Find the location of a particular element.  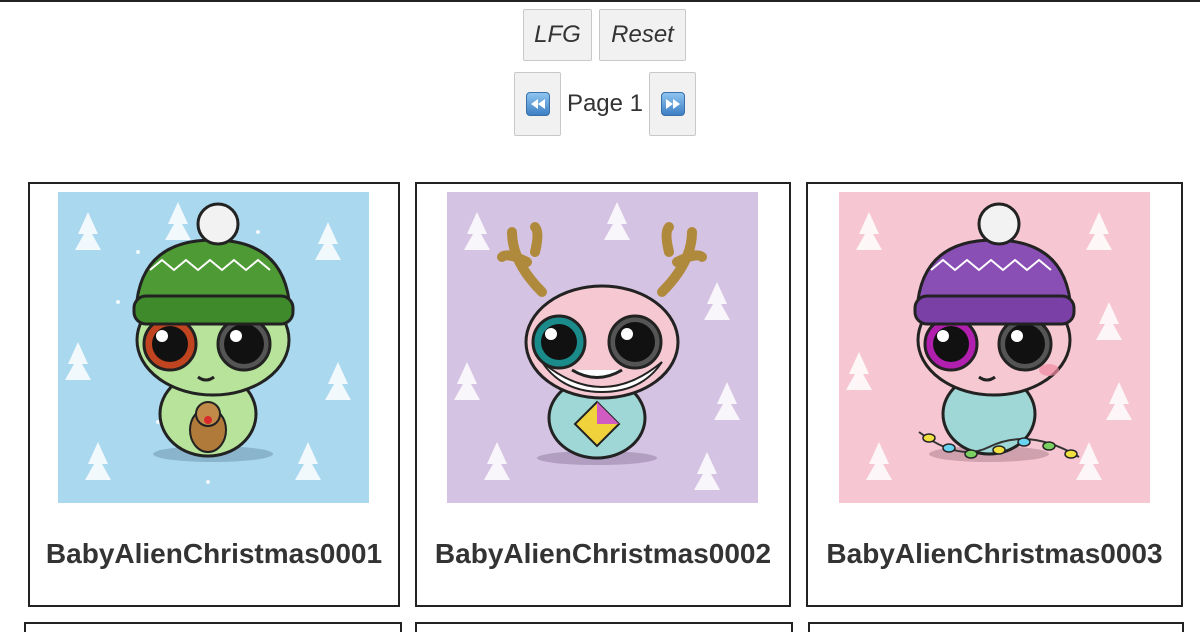

nft-title: BabyAlienChristmas0002 is located at coordinates (603, 553).